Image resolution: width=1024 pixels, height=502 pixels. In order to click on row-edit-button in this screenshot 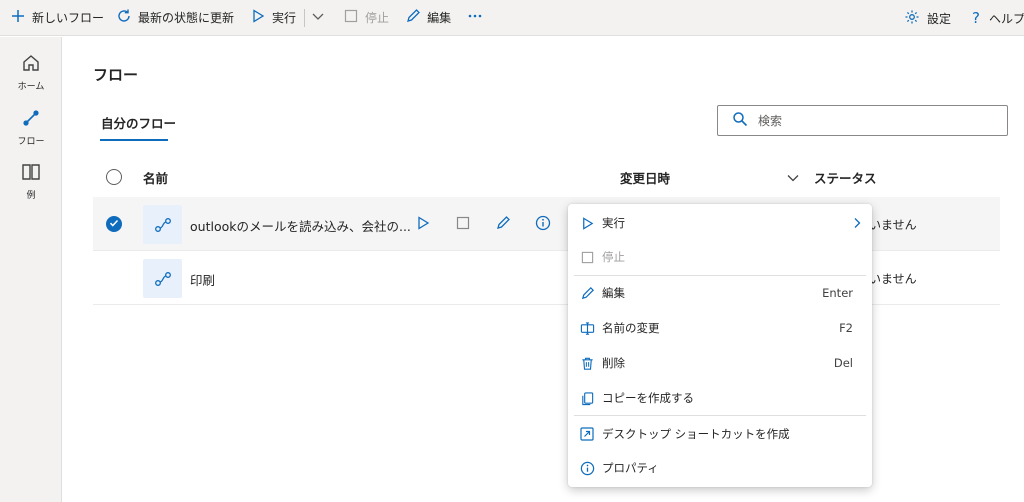, I will do `click(503, 224)`.